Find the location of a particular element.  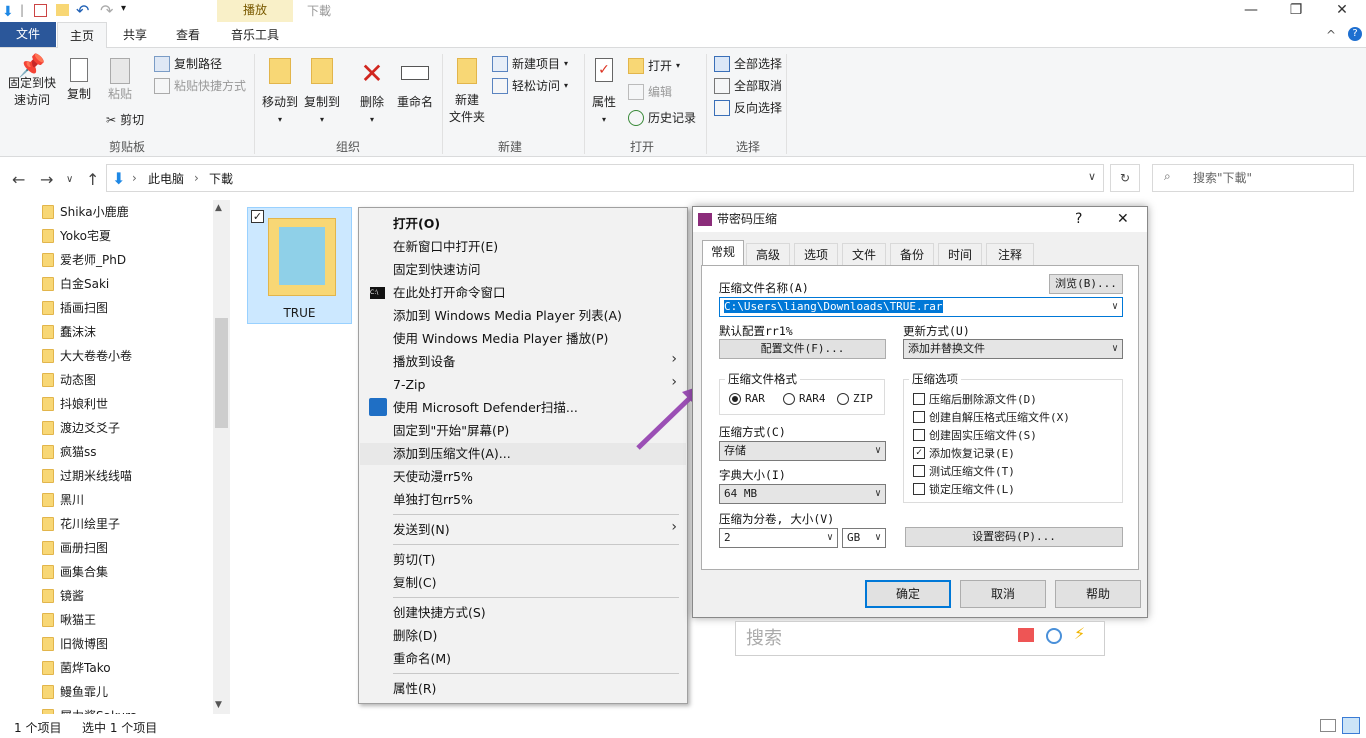

navigation-scrollbar is located at coordinates (221, 457).